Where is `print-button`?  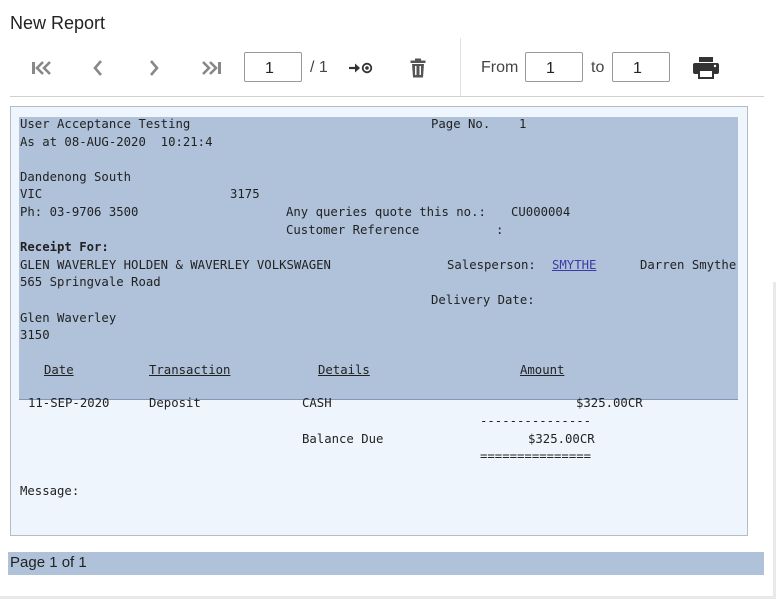
print-button is located at coordinates (706, 68).